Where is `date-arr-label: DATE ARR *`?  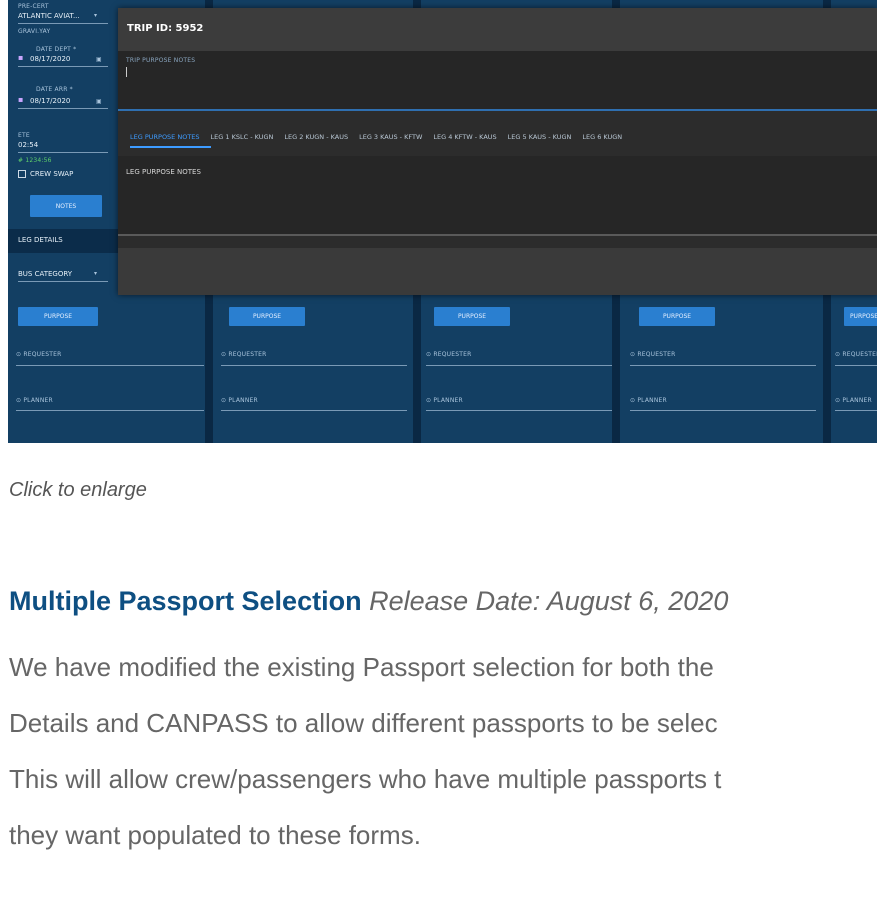
date-arr-label: DATE ARR * is located at coordinates (54, 89).